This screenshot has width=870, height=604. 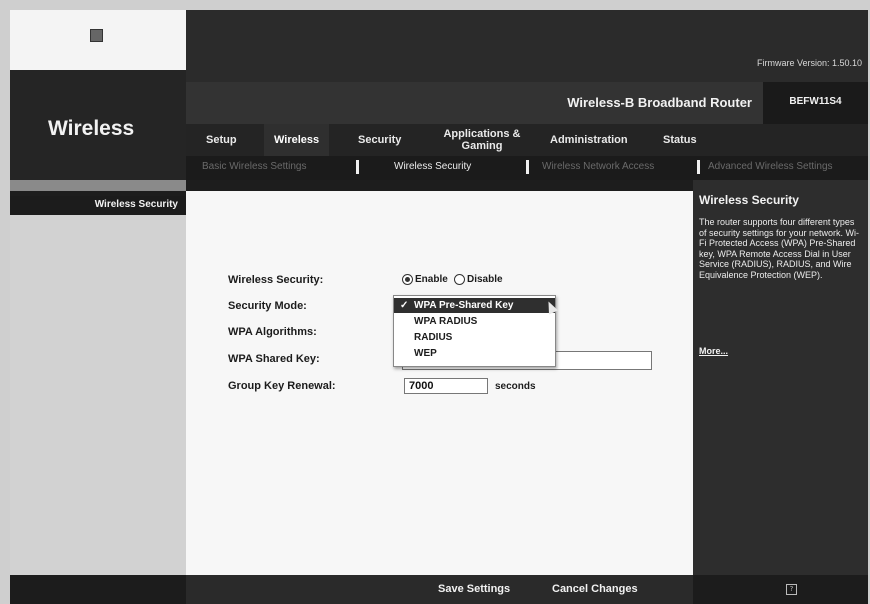 I want to click on cancel-changes-button: Cancel Changes, so click(x=595, y=589).